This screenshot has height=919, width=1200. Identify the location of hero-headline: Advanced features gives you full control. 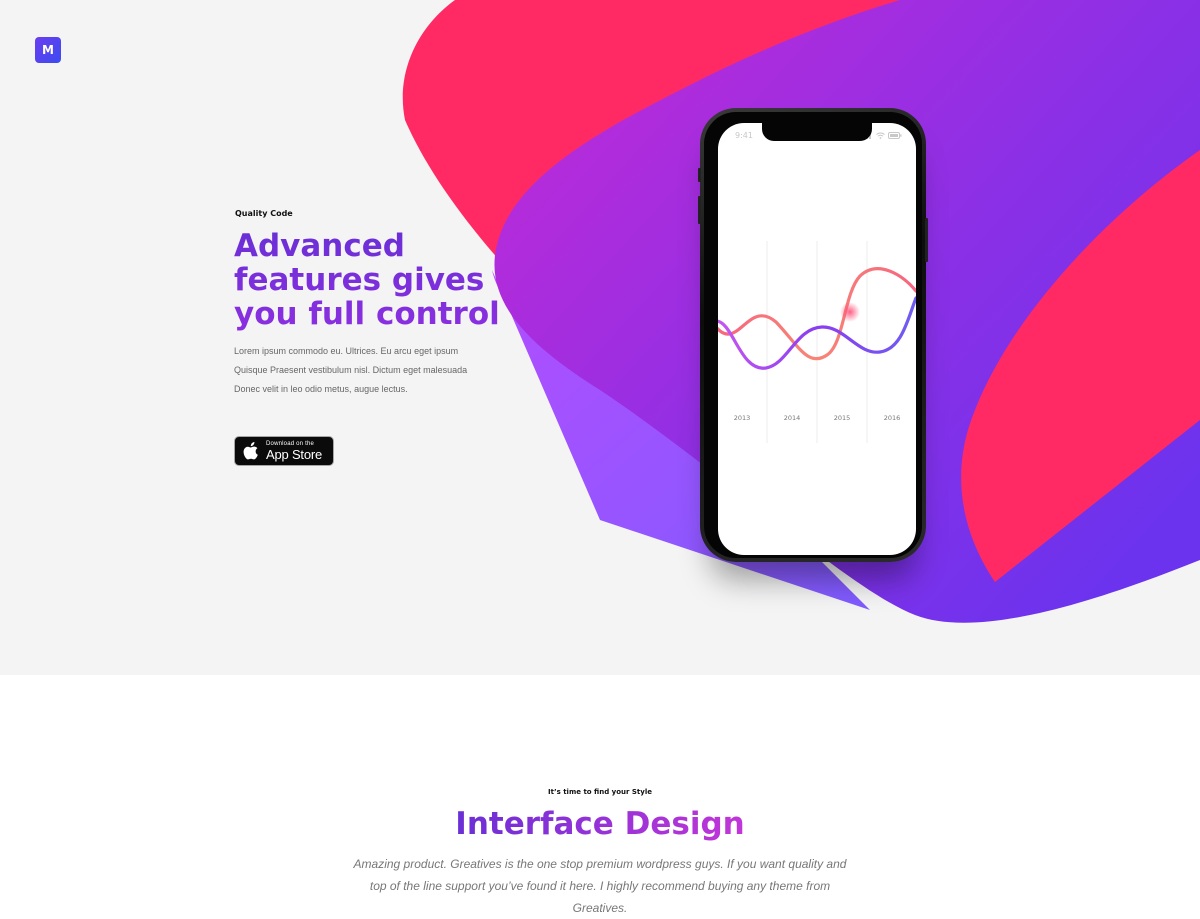
(384, 280).